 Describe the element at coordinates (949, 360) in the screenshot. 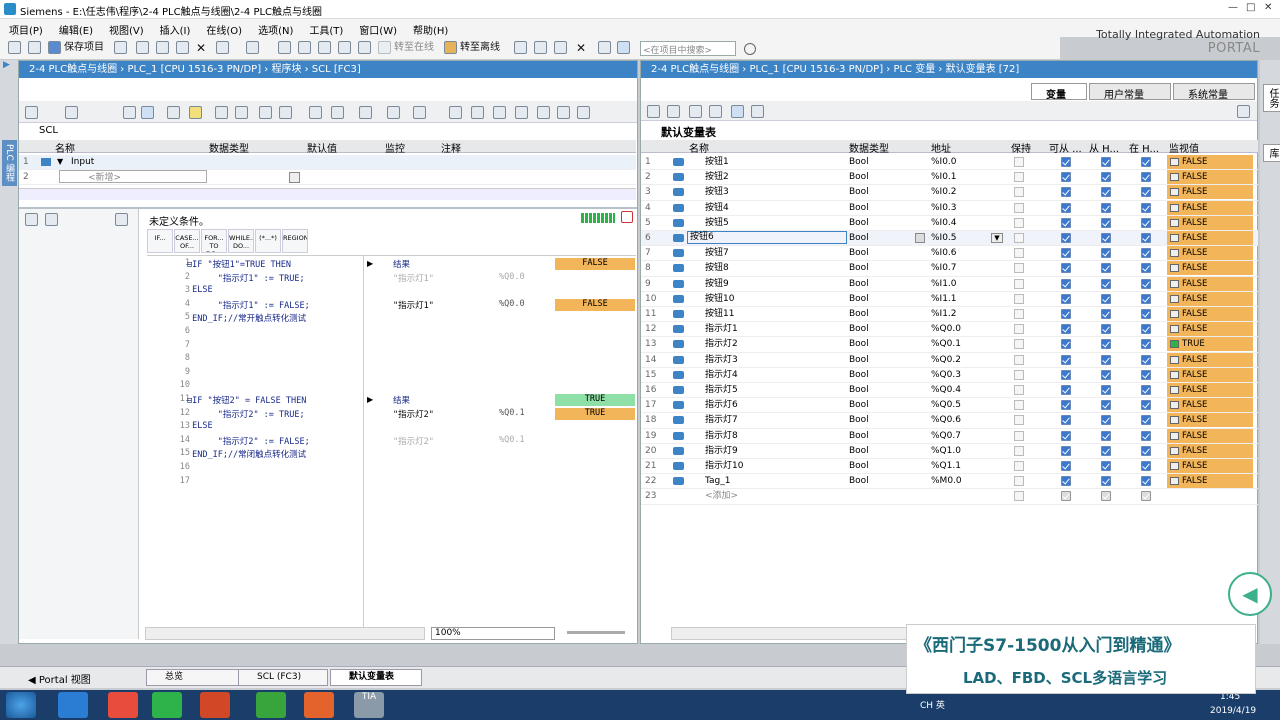

I see `tag-row: 14 指示灯3 Bool %Q0.2 FALSE` at that location.